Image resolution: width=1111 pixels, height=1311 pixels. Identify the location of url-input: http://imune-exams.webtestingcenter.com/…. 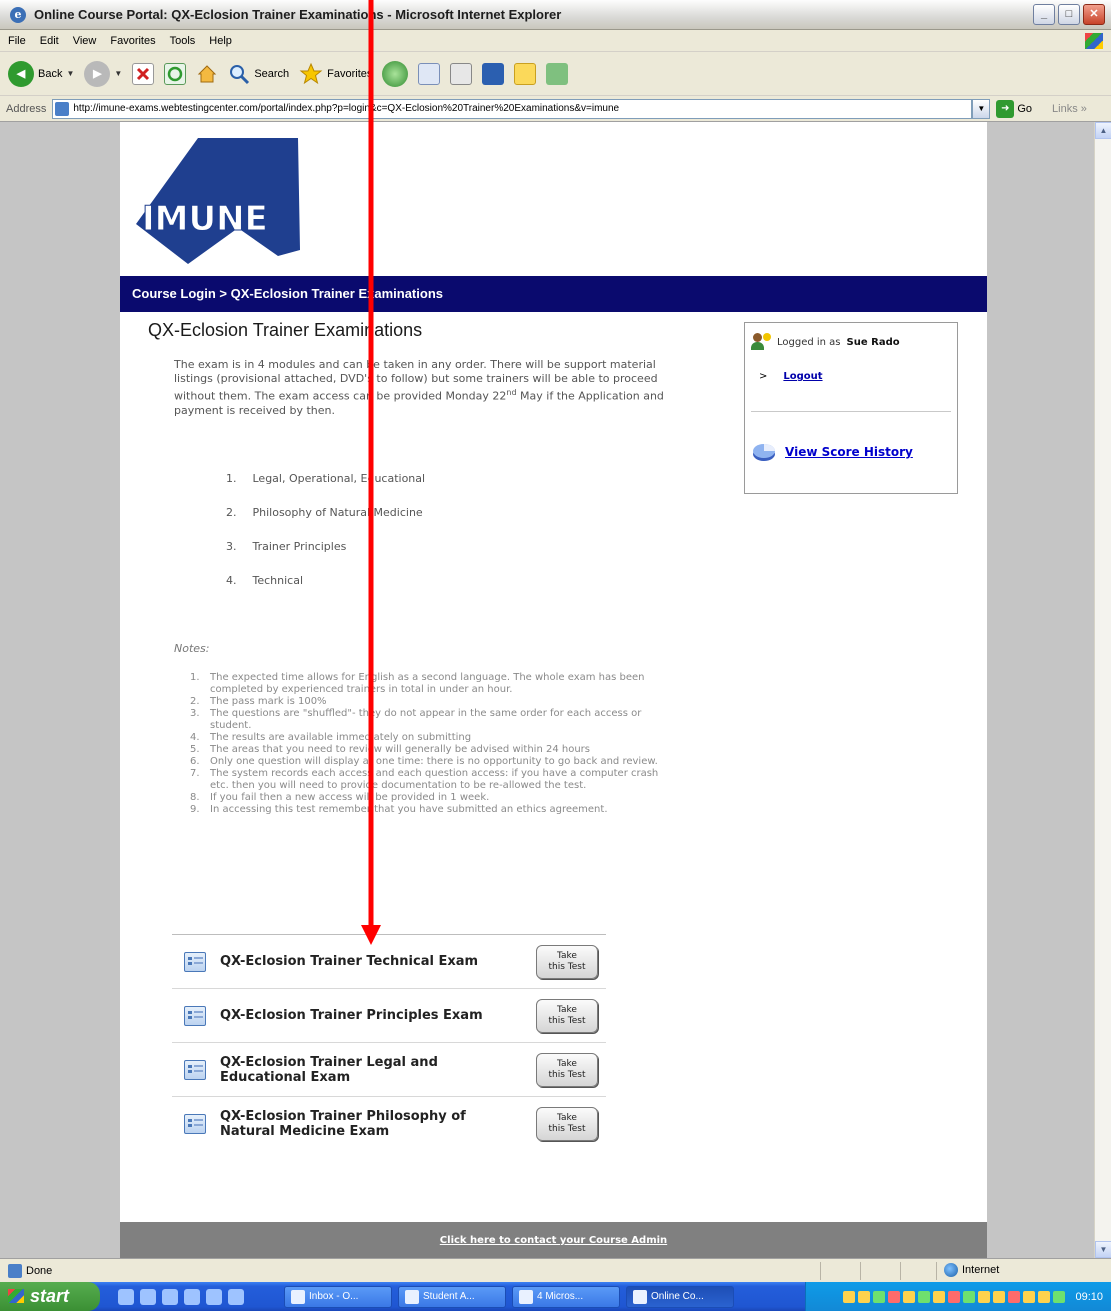
(512, 108).